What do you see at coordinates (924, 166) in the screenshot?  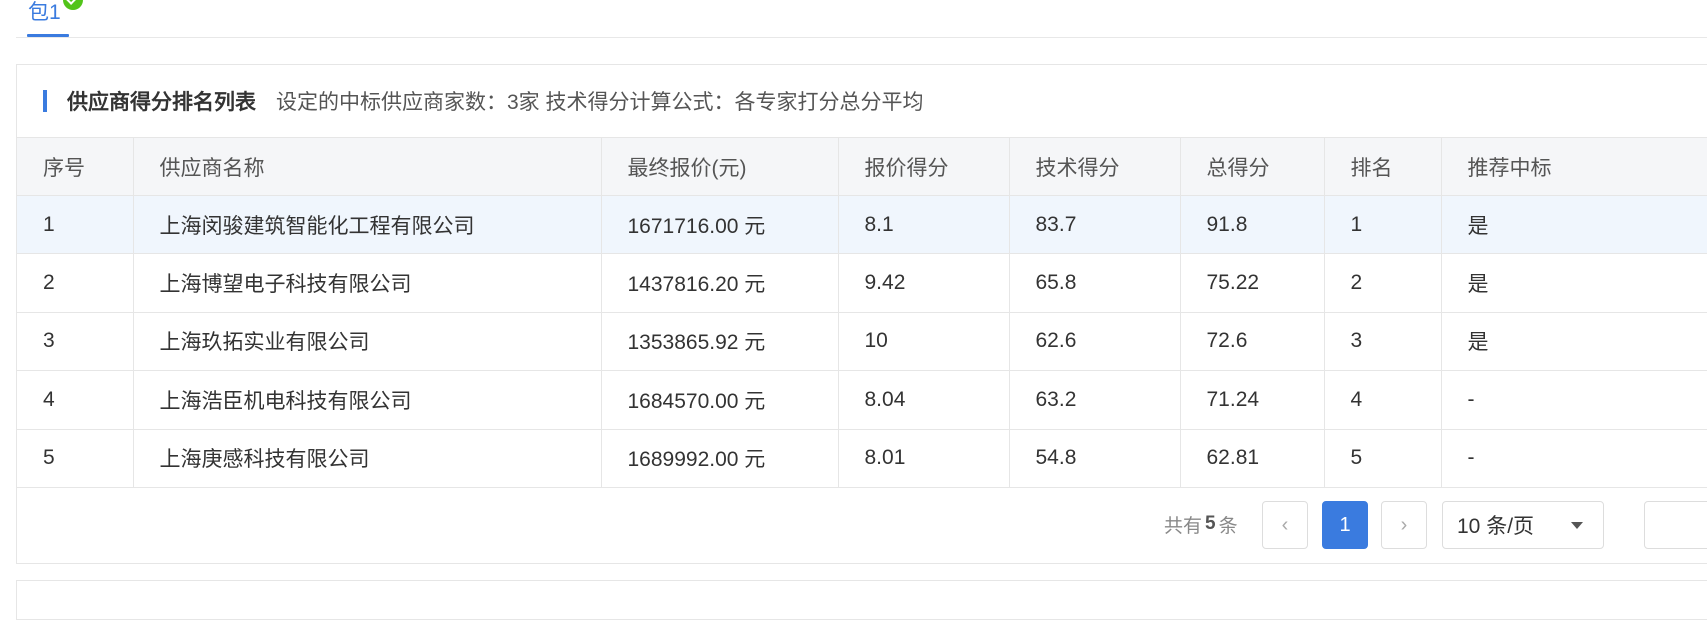 I see `header-price-score: 报价得分` at bounding box center [924, 166].